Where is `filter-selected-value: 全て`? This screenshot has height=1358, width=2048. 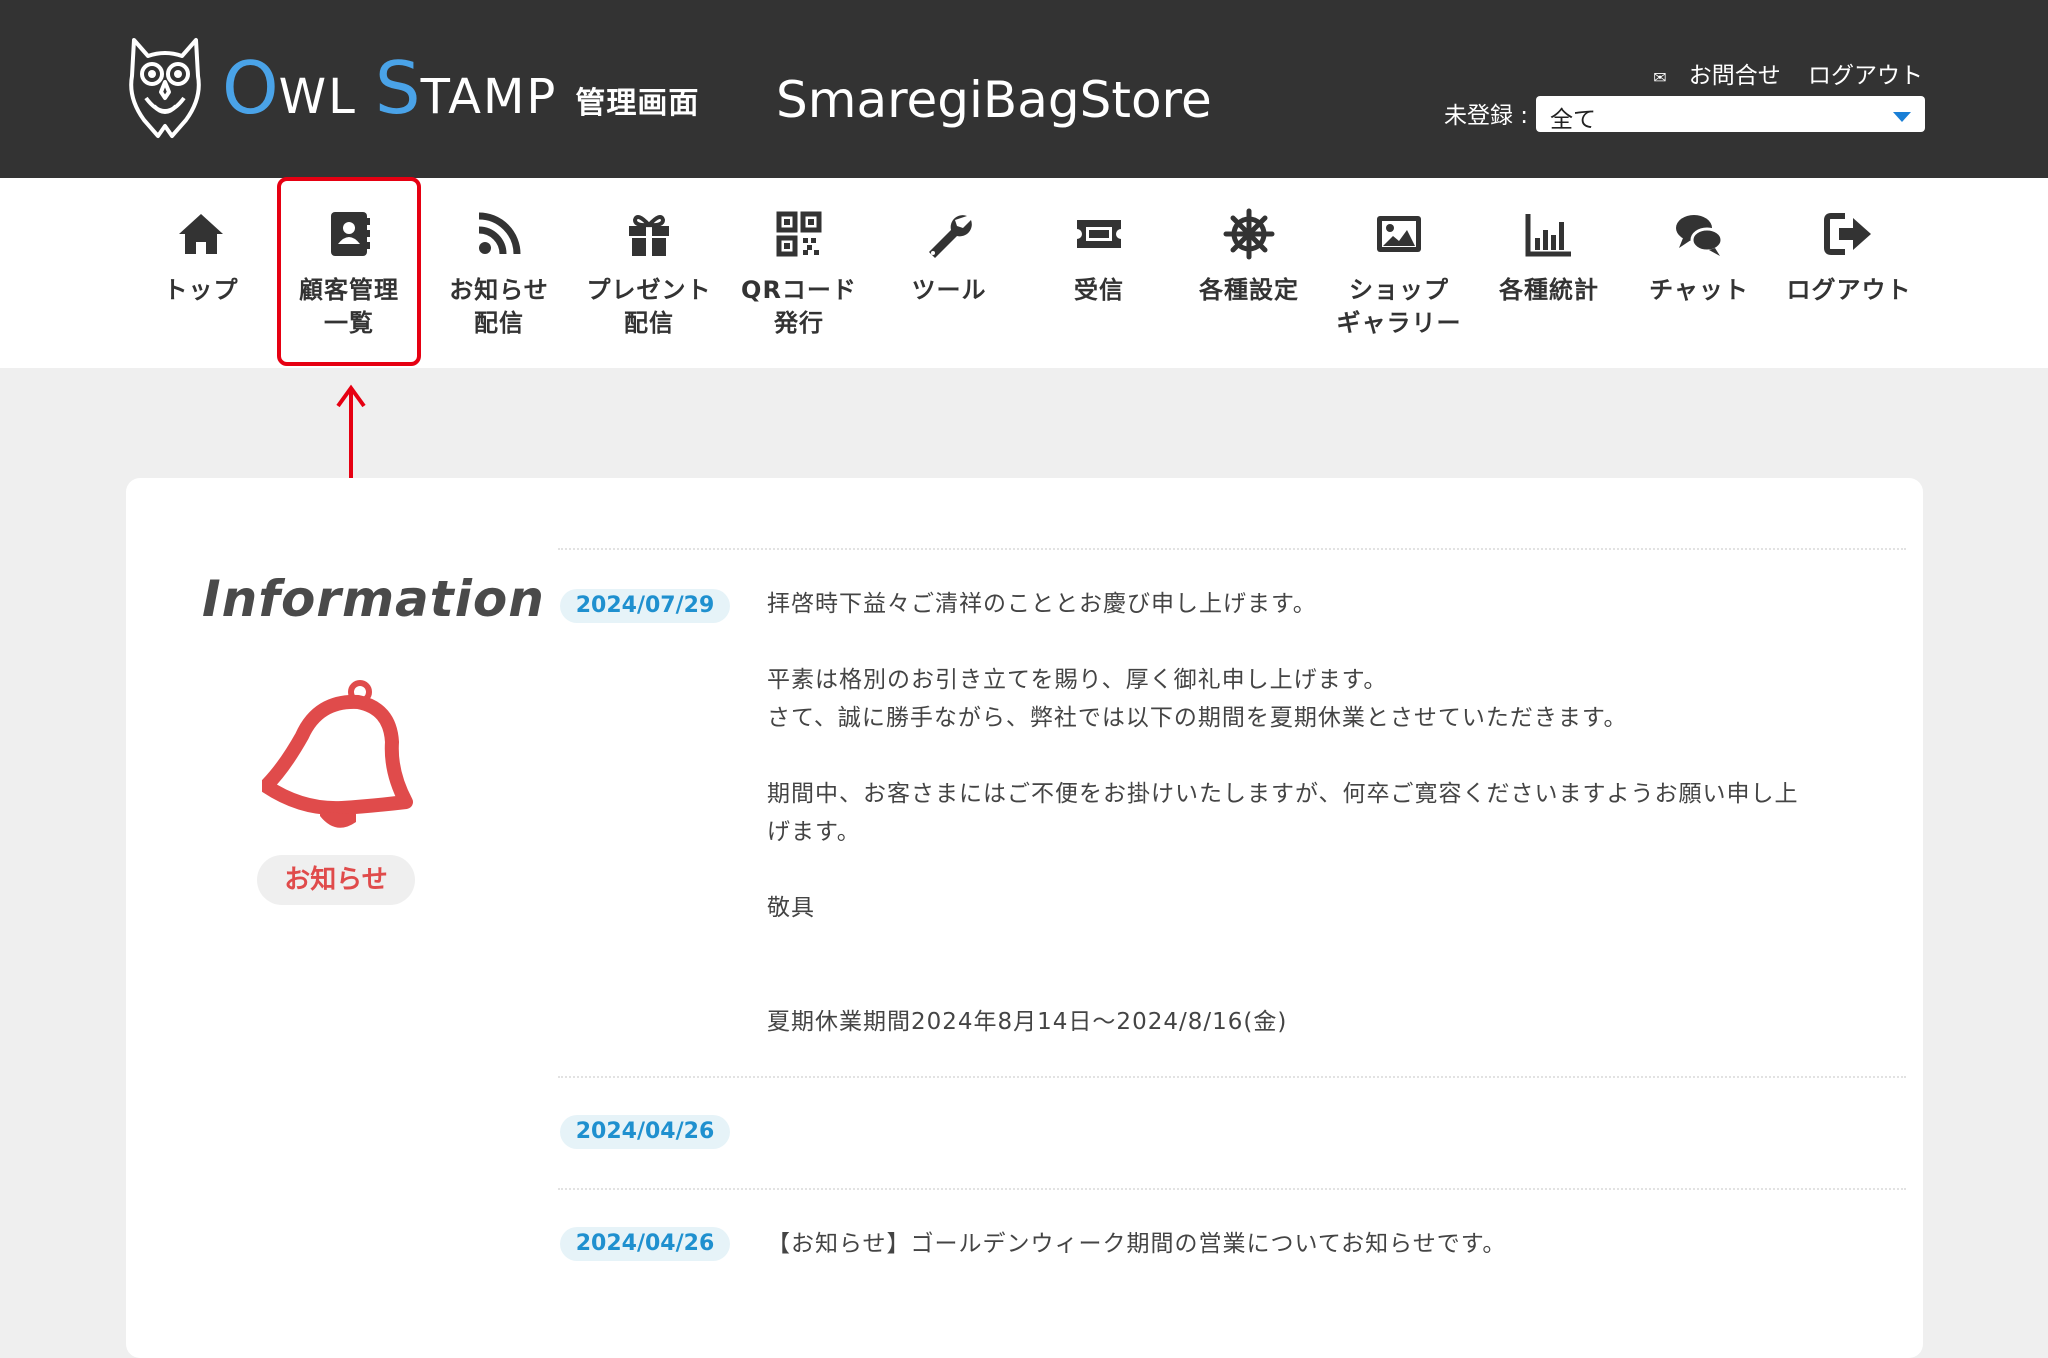
filter-selected-value: 全て is located at coordinates (1573, 120).